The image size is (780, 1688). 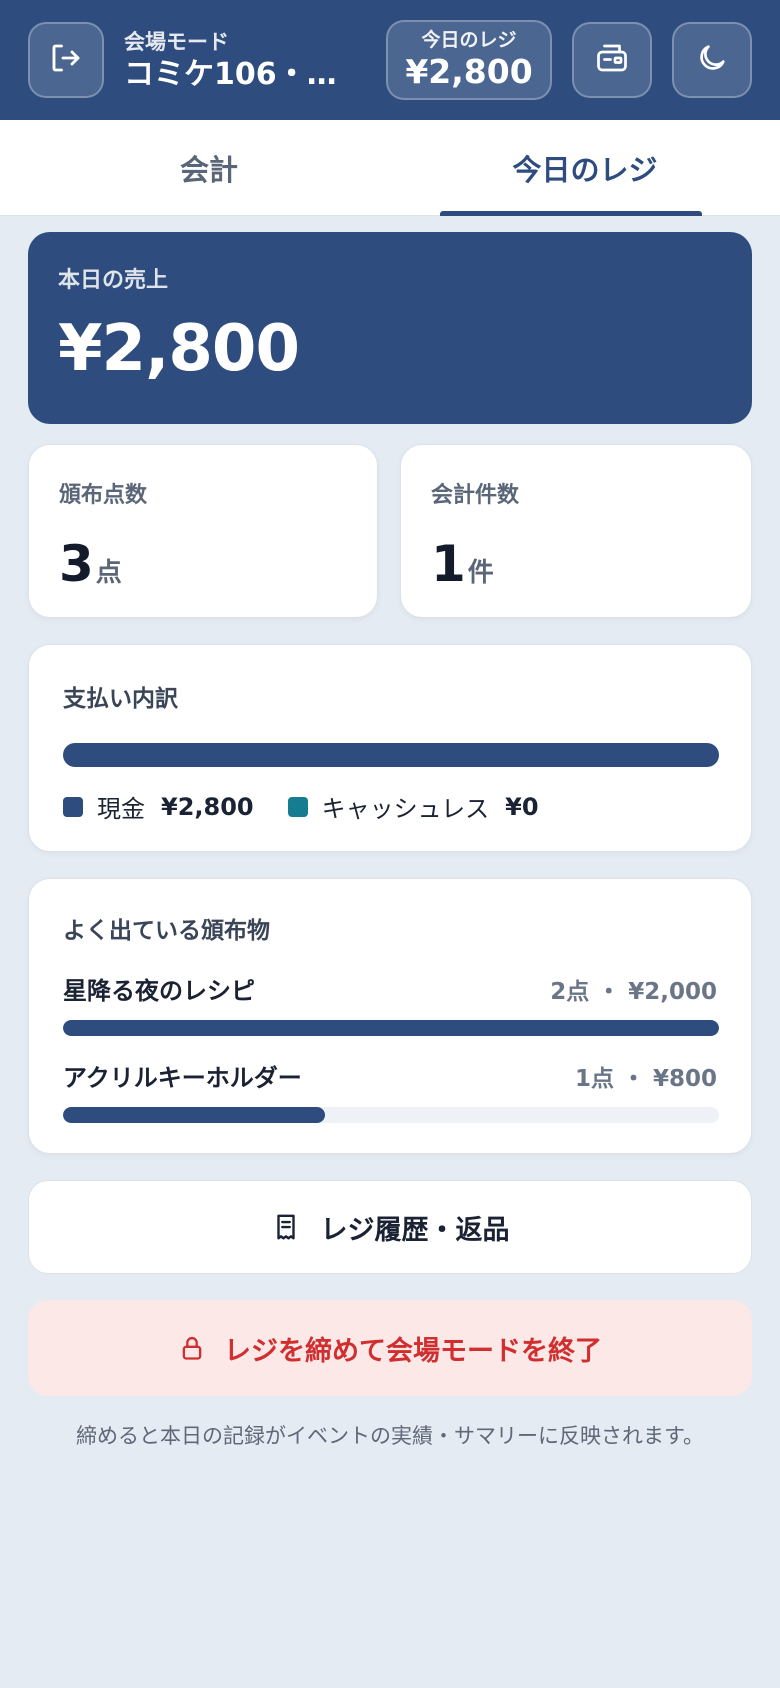 What do you see at coordinates (448, 564) in the screenshot?
I see `orders-count-value: 1` at bounding box center [448, 564].